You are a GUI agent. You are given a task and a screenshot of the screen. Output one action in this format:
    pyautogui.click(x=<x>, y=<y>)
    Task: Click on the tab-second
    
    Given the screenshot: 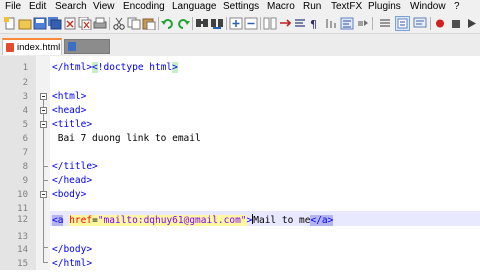 What is the action you would take?
    pyautogui.click(x=87, y=46)
    